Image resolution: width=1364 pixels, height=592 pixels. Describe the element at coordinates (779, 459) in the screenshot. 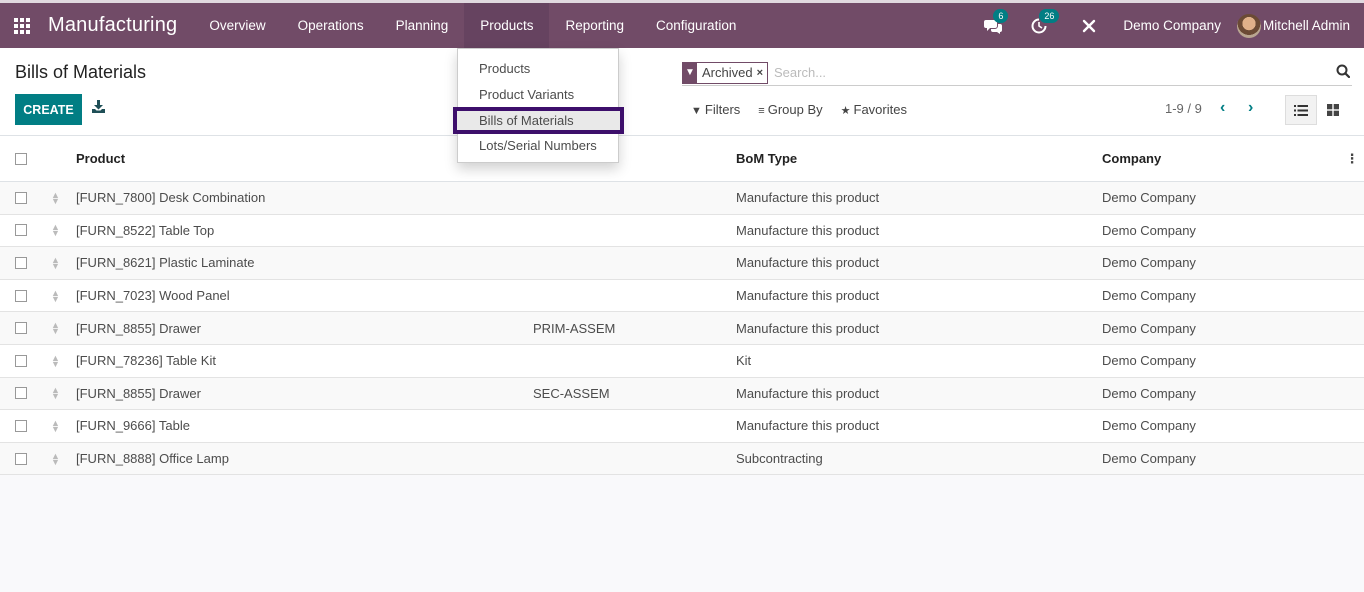

I see `cell-bom-type: Subcontracting` at that location.